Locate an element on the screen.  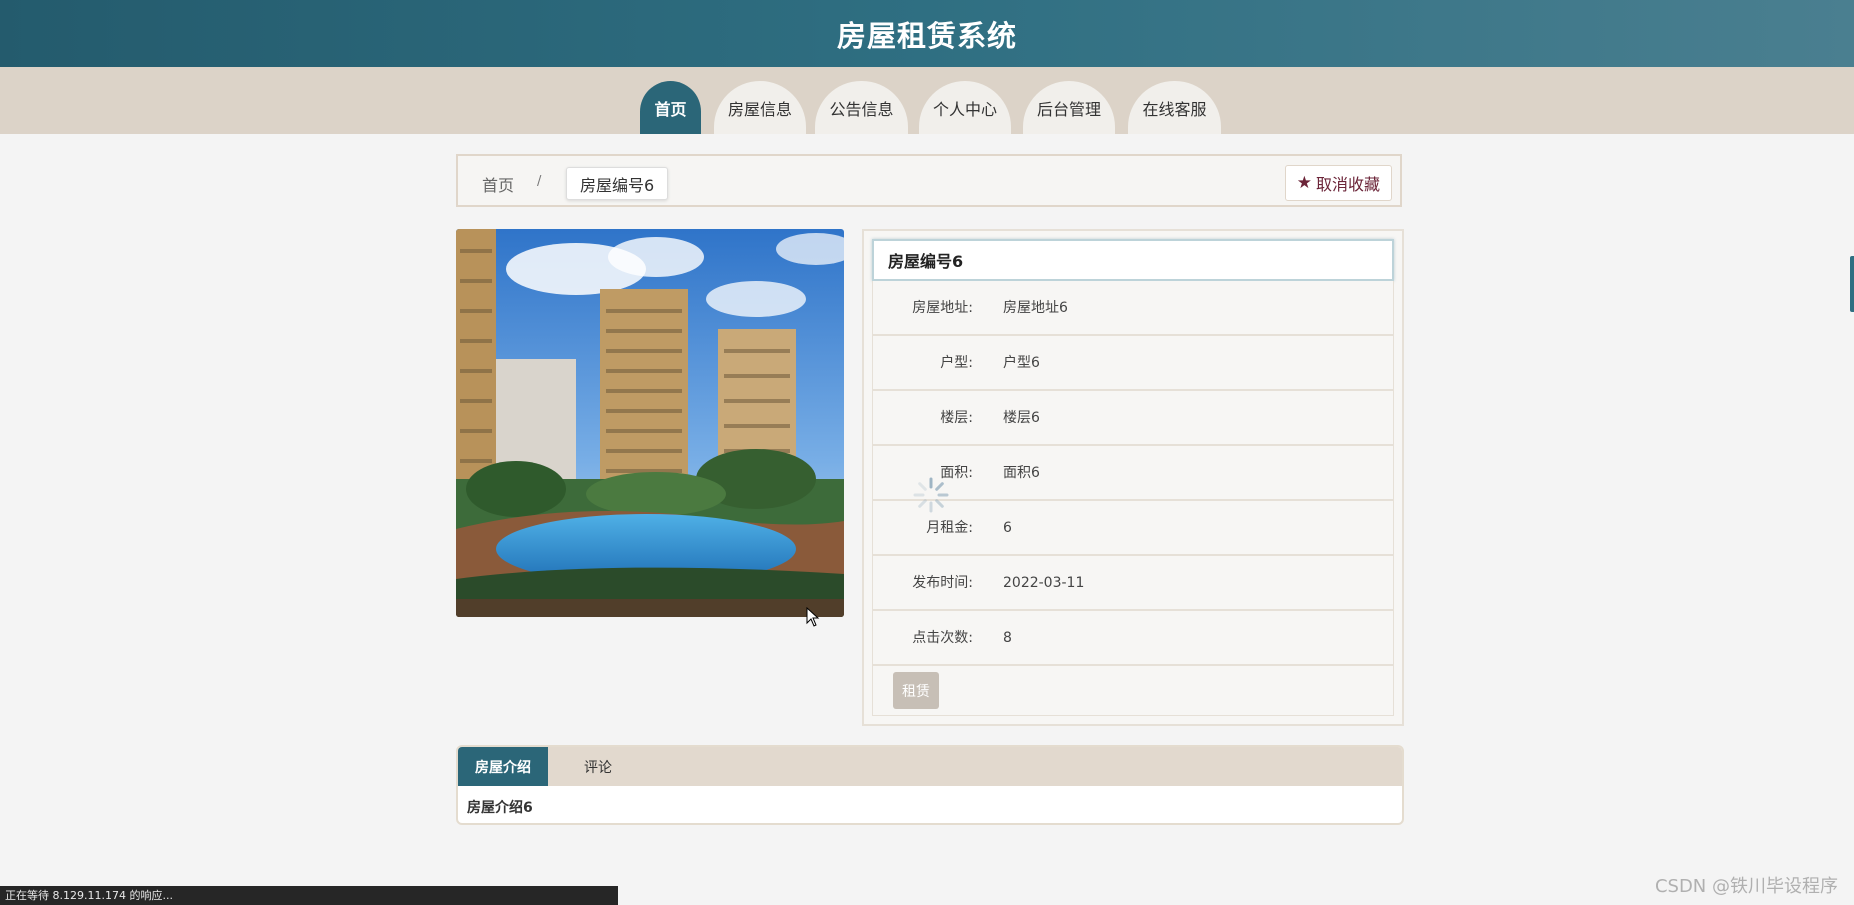
rent-button: 租赁 is located at coordinates (916, 690).